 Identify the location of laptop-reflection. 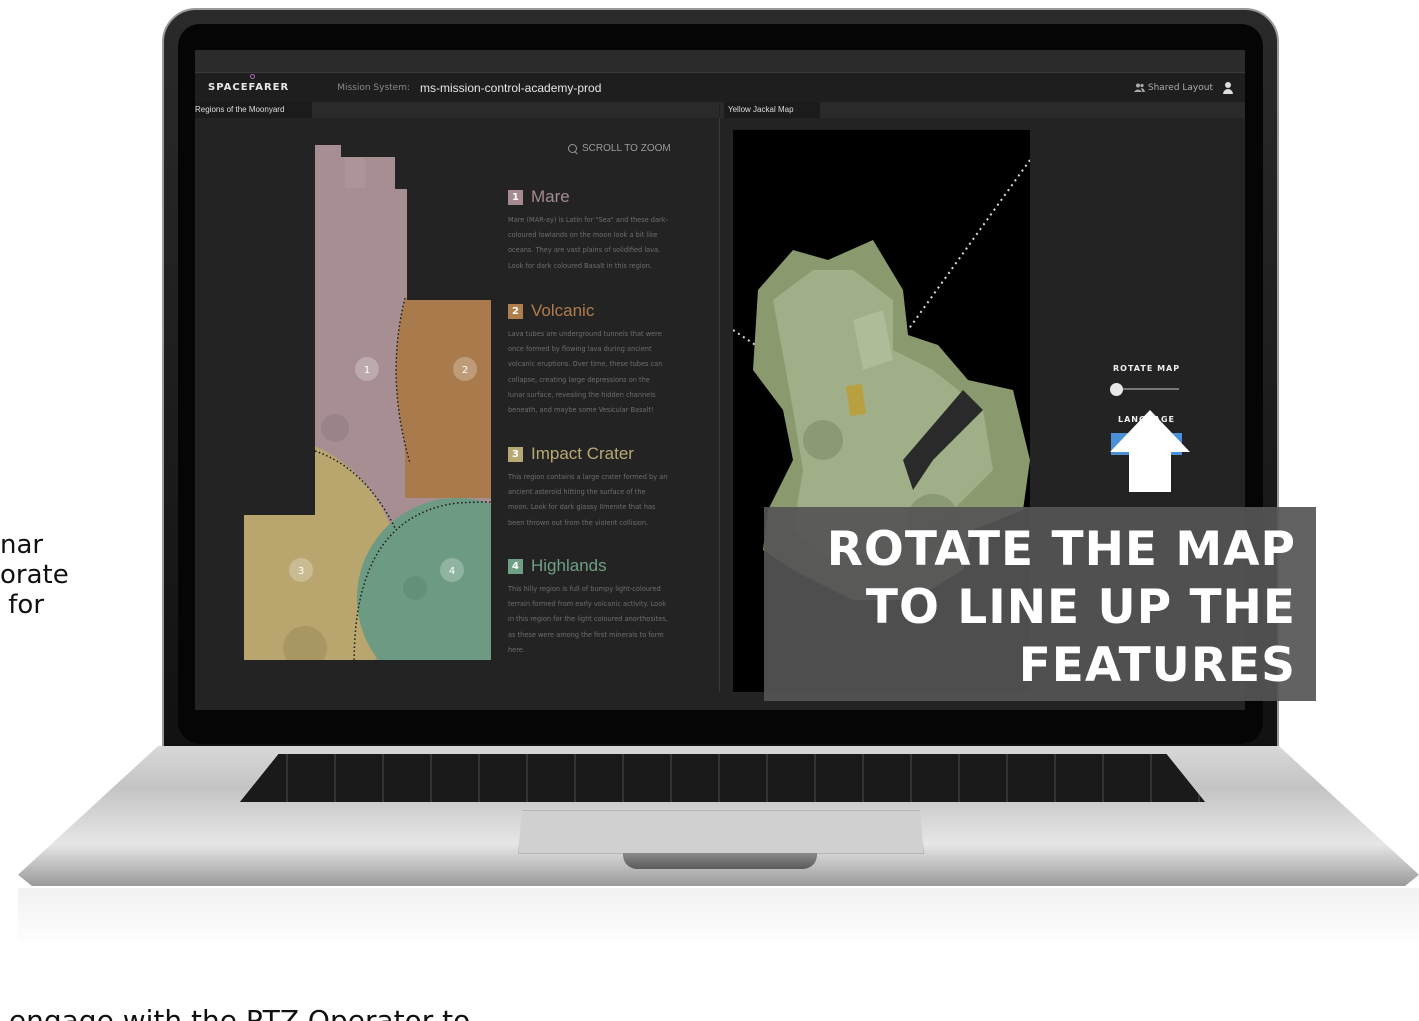
(718, 918).